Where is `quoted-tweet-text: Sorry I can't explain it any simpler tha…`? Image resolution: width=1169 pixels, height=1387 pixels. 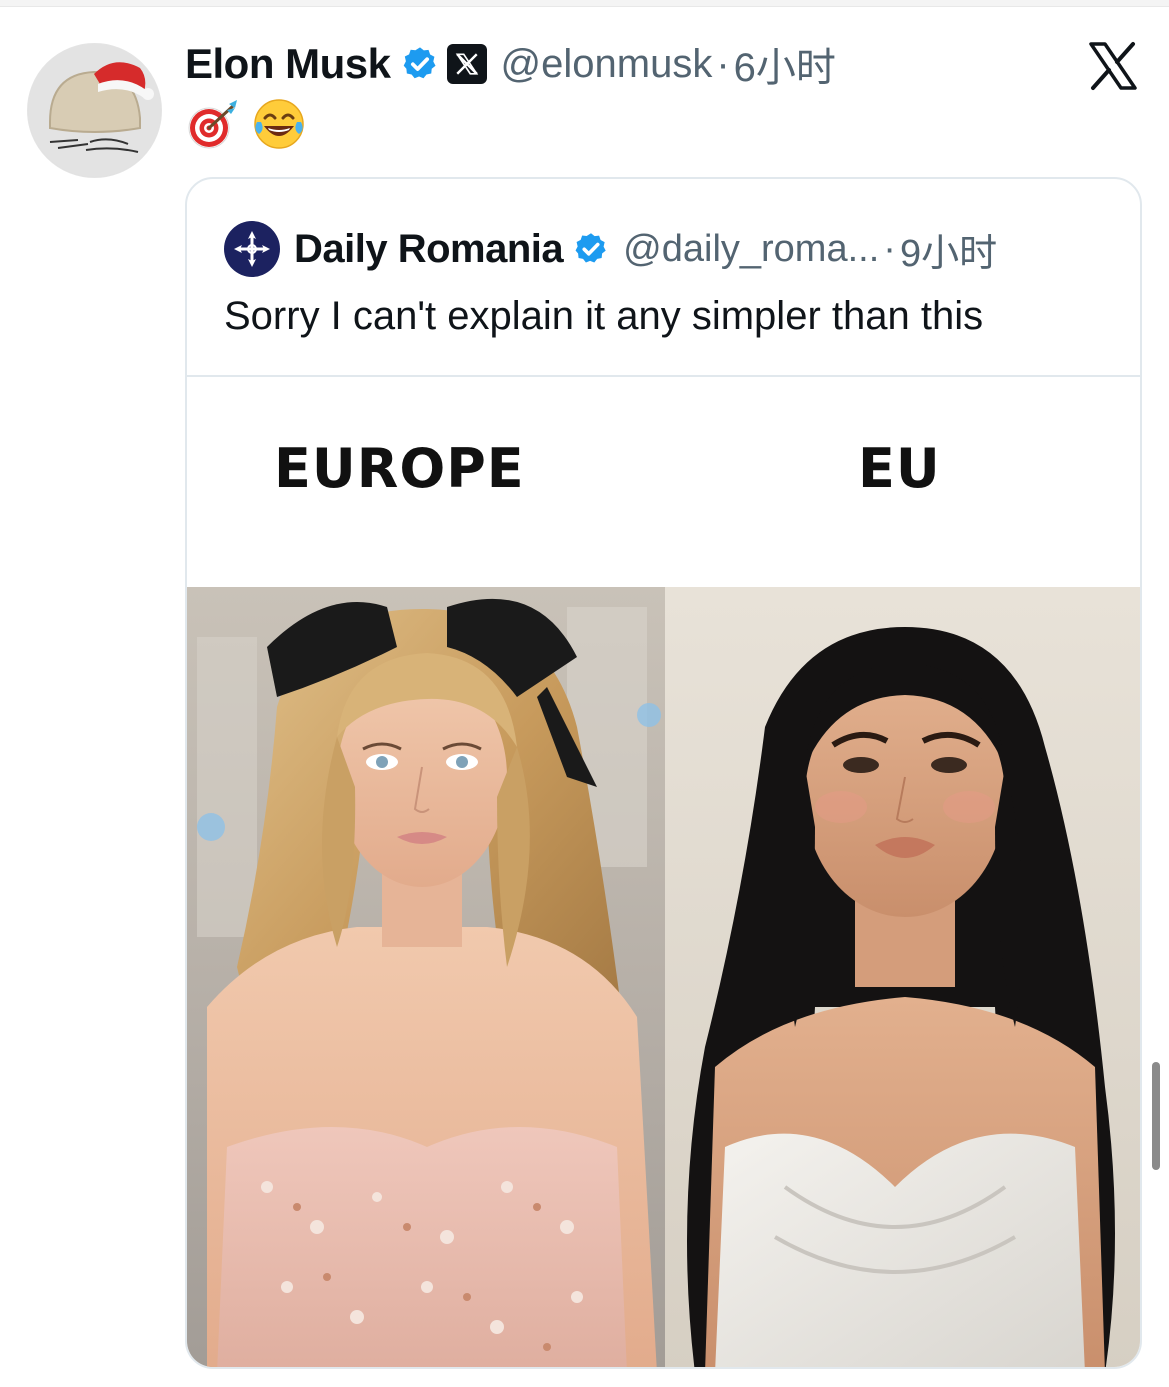
quoted-tweet-text: Sorry I can't explain it any simpler tha… is located at coordinates (604, 316).